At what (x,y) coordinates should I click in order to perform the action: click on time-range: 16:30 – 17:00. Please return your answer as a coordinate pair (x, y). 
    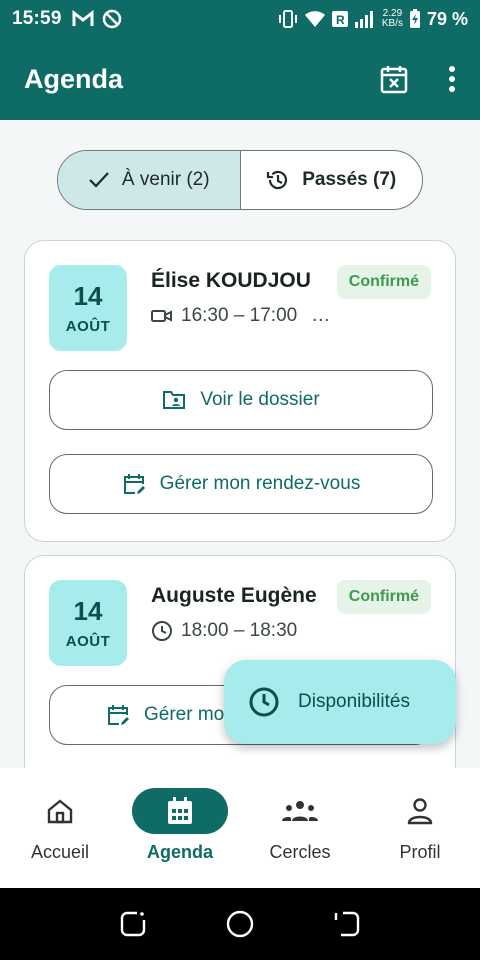
    Looking at the image, I should click on (239, 315).